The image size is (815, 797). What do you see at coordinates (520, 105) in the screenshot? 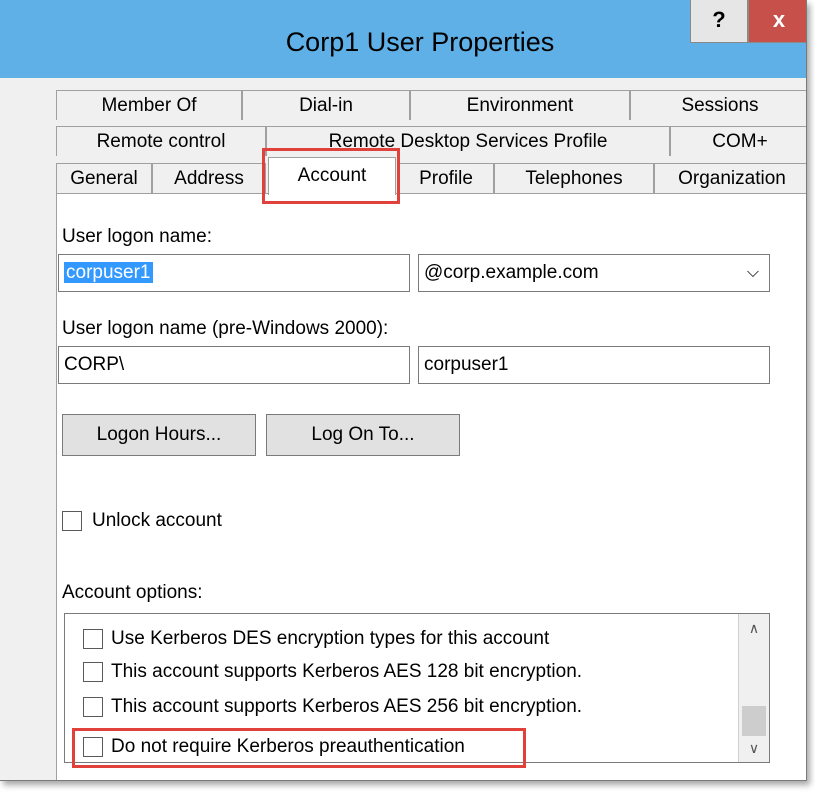
I see `tab-environment: Environment` at bounding box center [520, 105].